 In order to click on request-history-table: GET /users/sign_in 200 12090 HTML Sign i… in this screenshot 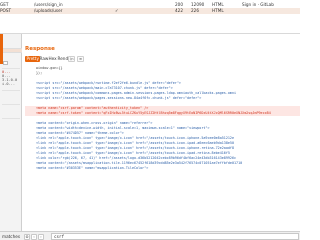, I will do `click(150, 17)`.